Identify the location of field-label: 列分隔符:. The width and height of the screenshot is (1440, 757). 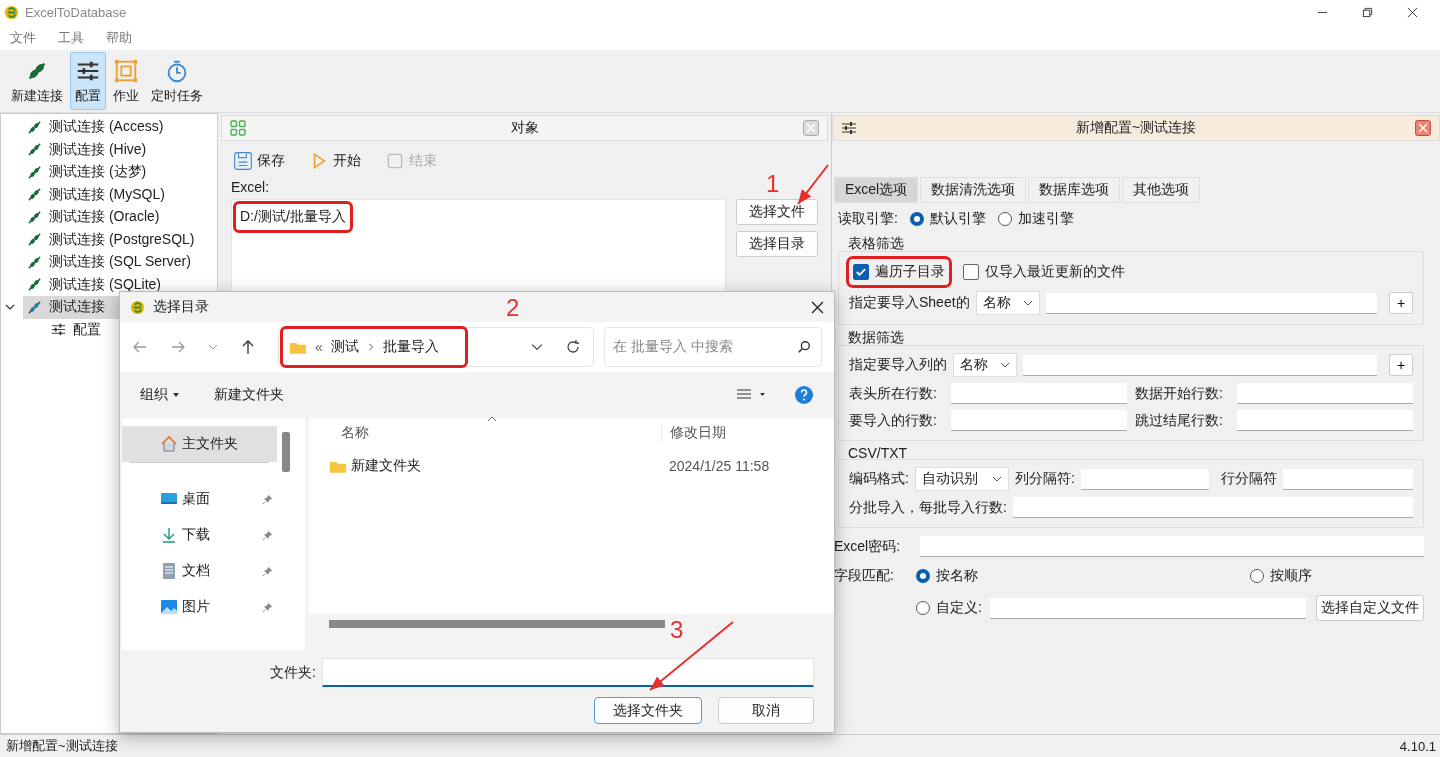
(1044, 479).